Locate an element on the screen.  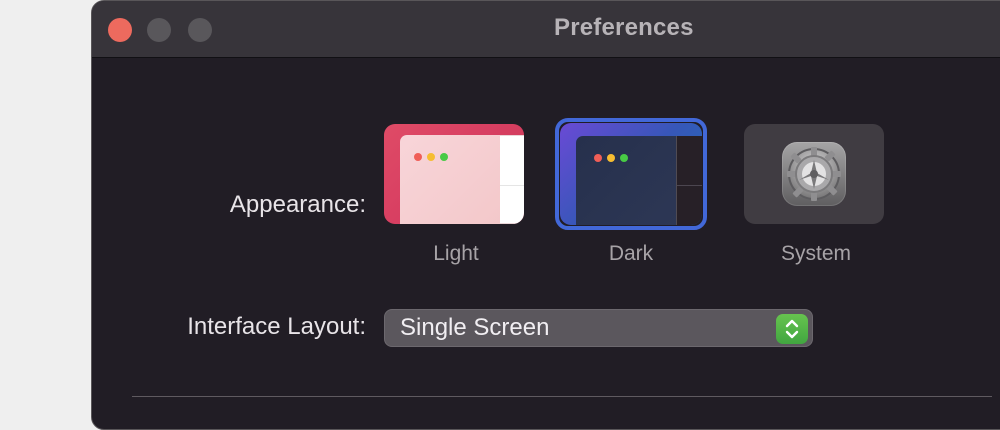
appearance-label: Appearance: is located at coordinates (297, 204).